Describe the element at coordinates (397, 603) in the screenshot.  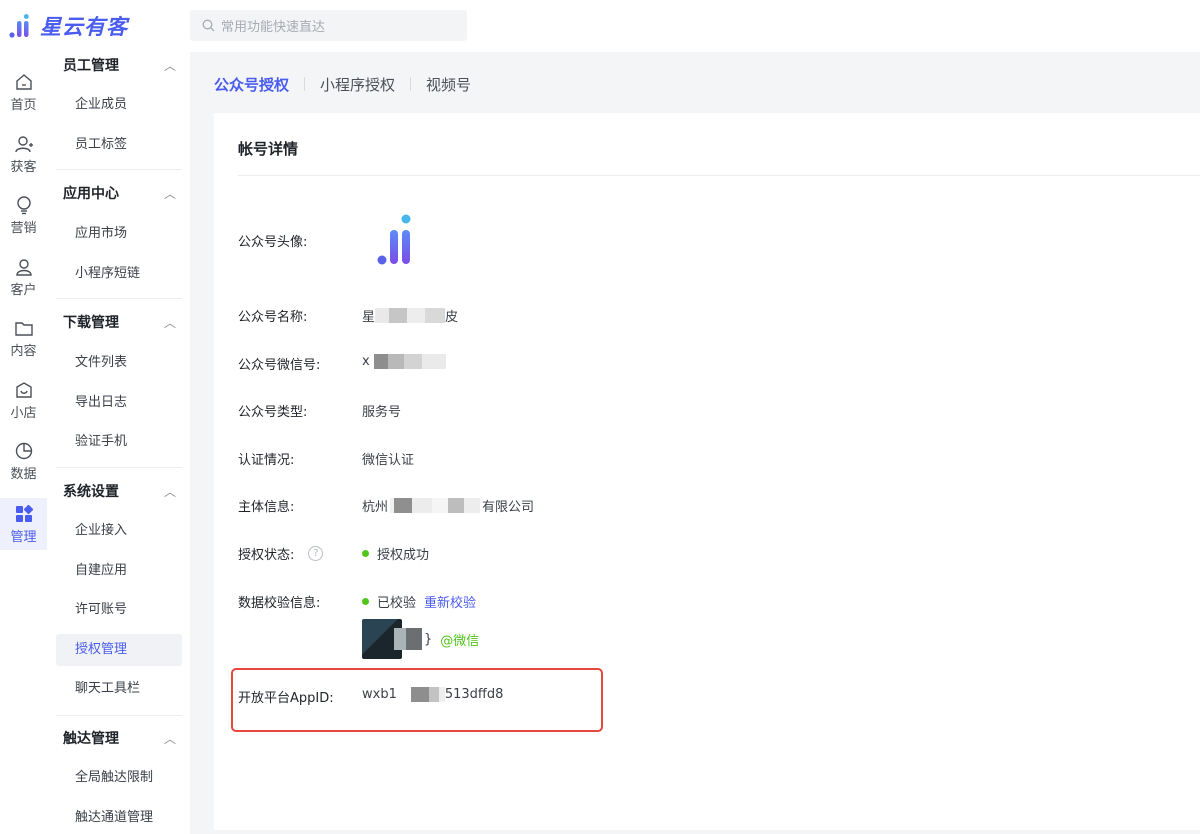
I see `data-check-value: 已校验` at that location.